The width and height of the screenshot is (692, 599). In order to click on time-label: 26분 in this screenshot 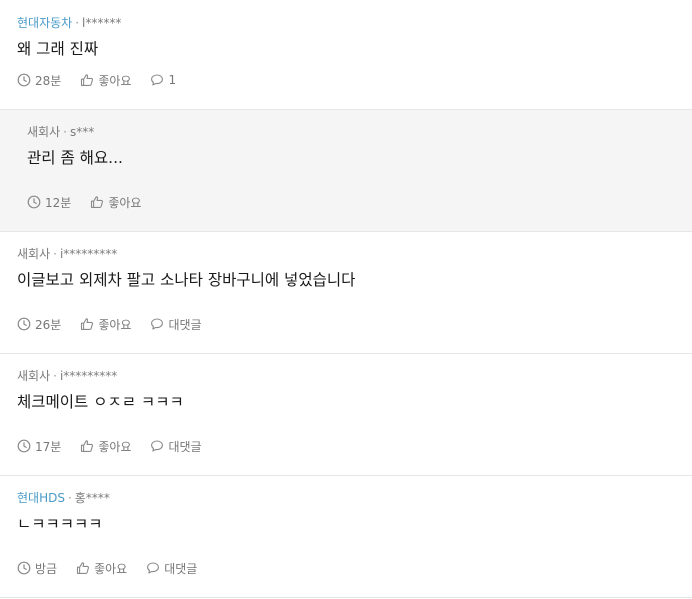, I will do `click(48, 324)`.